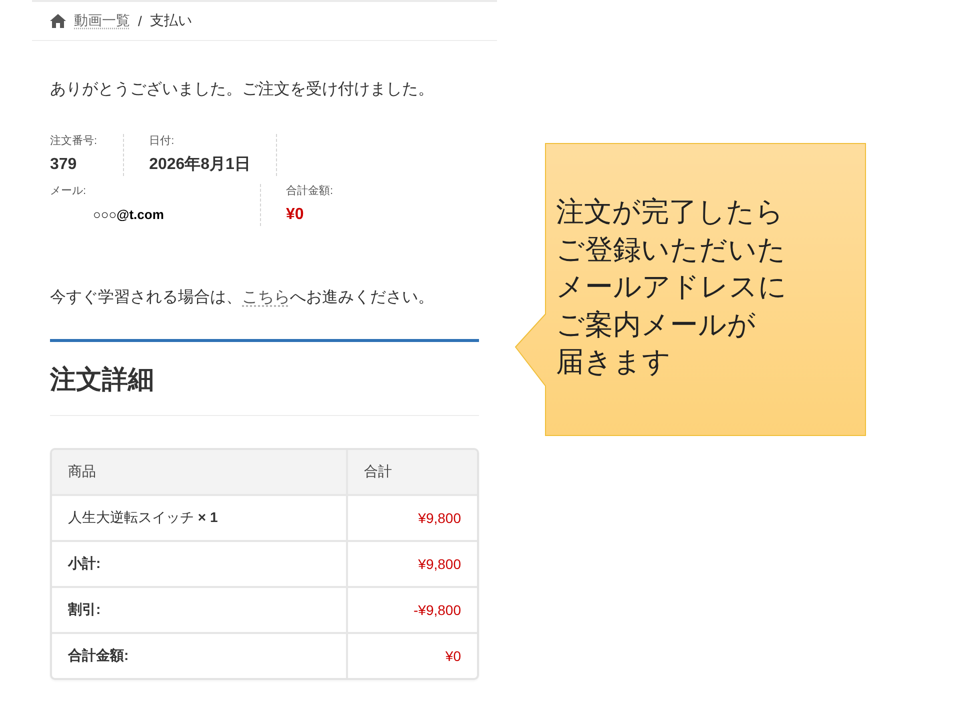  Describe the element at coordinates (199, 164) in the screenshot. I see `overview-value: 2026年8月1日` at that location.